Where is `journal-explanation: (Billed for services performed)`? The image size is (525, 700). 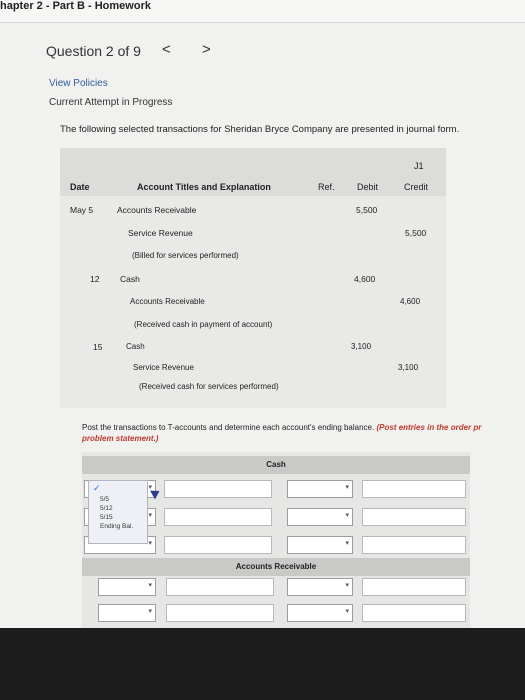
journal-explanation: (Billed for services performed) is located at coordinates (185, 255).